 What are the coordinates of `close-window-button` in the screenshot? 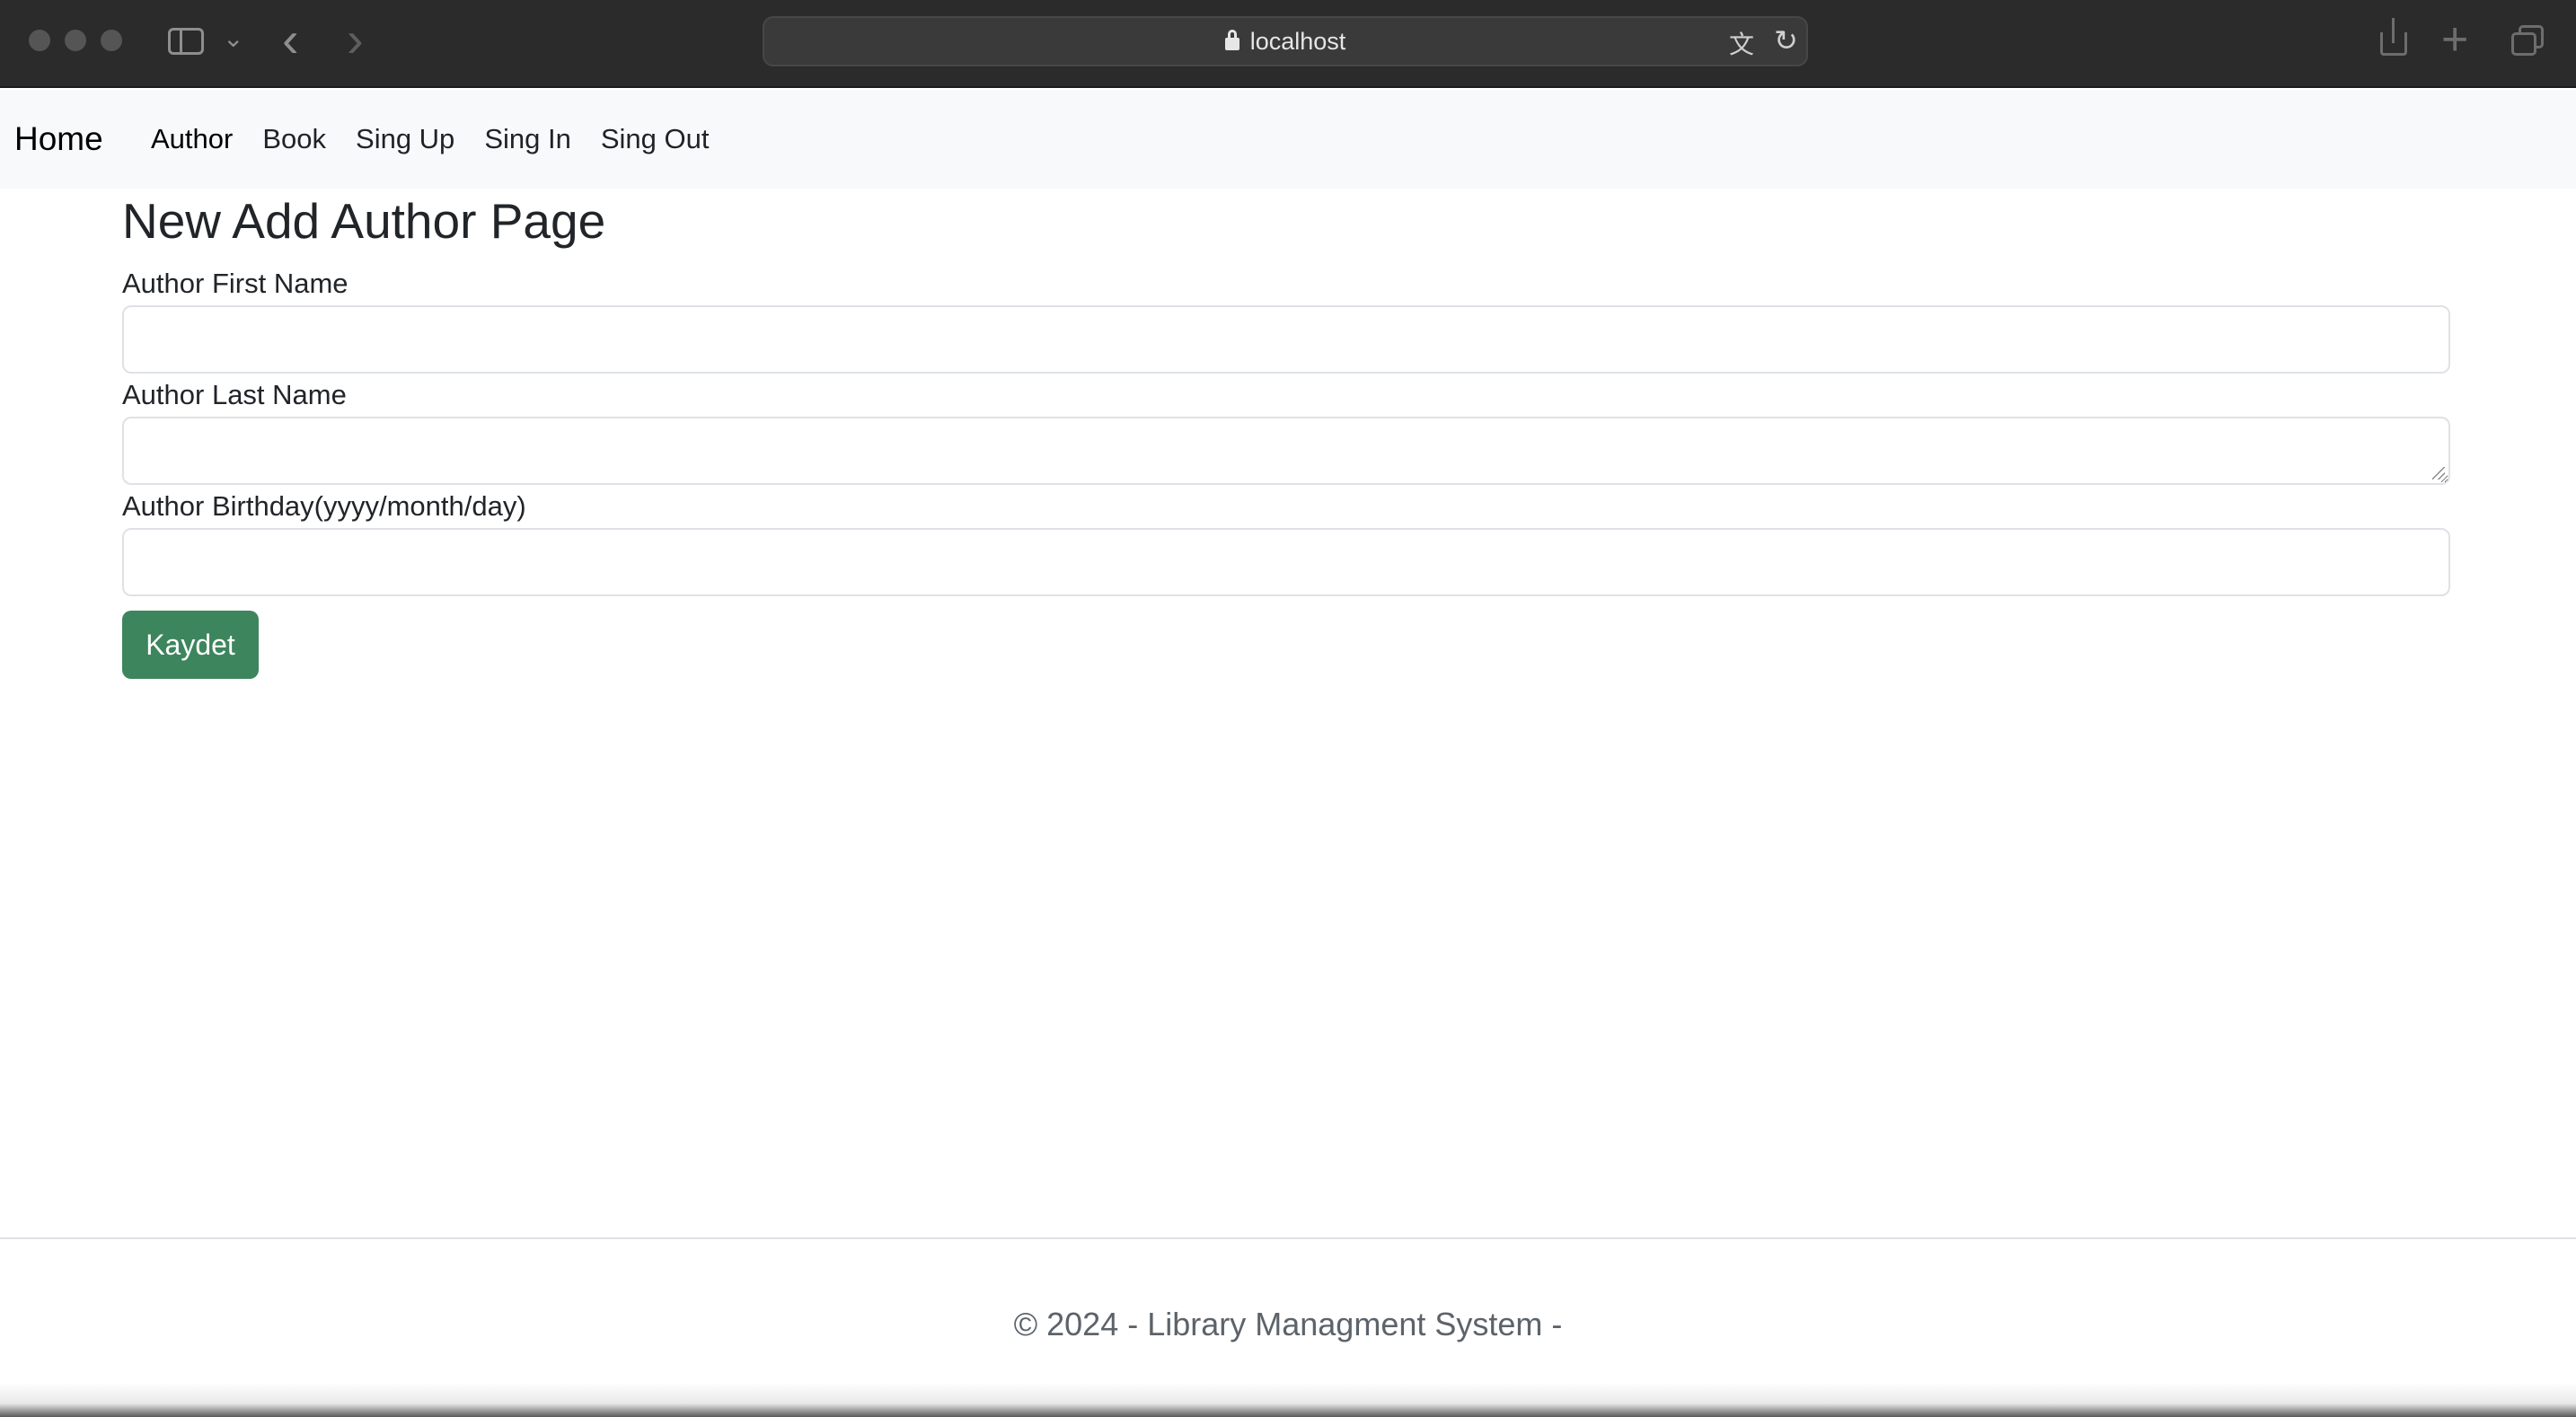 It's located at (39, 40).